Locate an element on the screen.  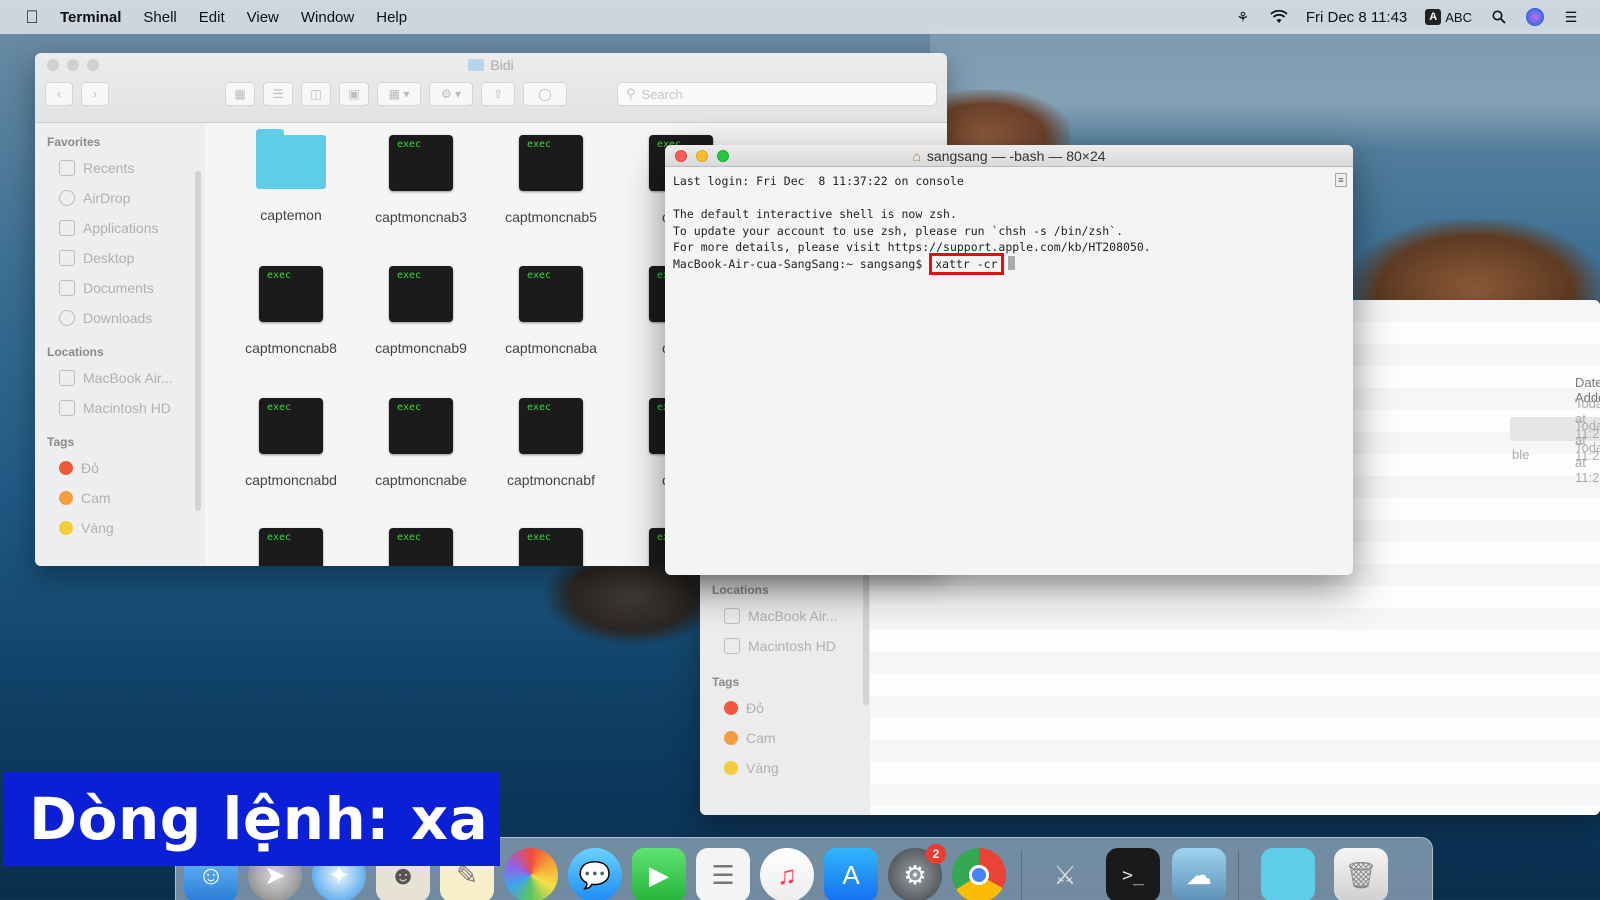
forward-button: › is located at coordinates (95, 94).